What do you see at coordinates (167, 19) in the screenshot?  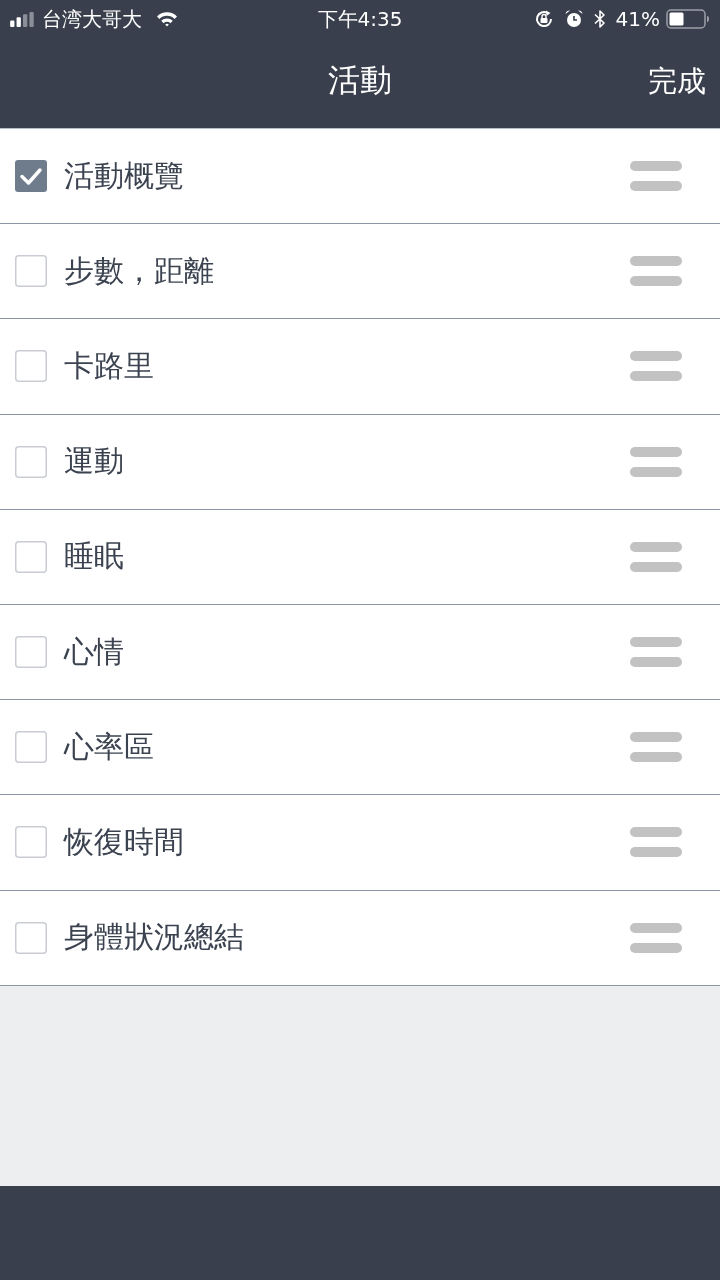 I see `wifi-icon` at bounding box center [167, 19].